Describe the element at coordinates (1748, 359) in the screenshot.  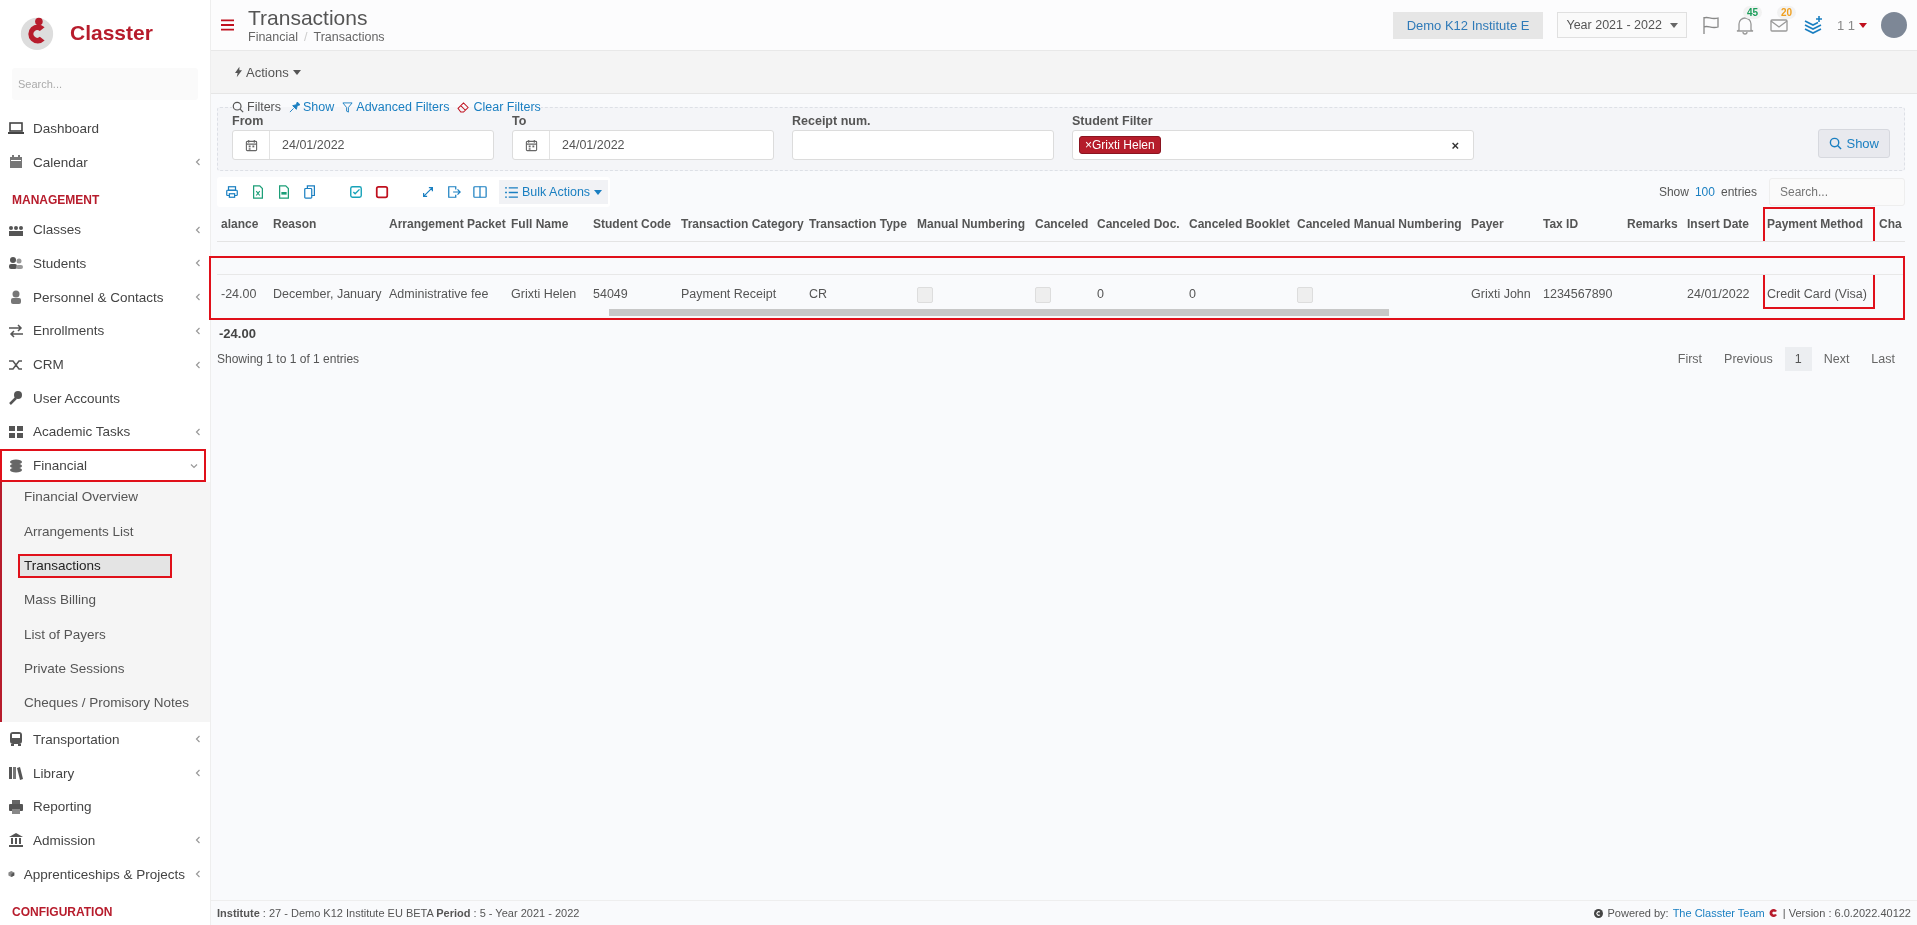
I see `pagination-button: Previous` at that location.